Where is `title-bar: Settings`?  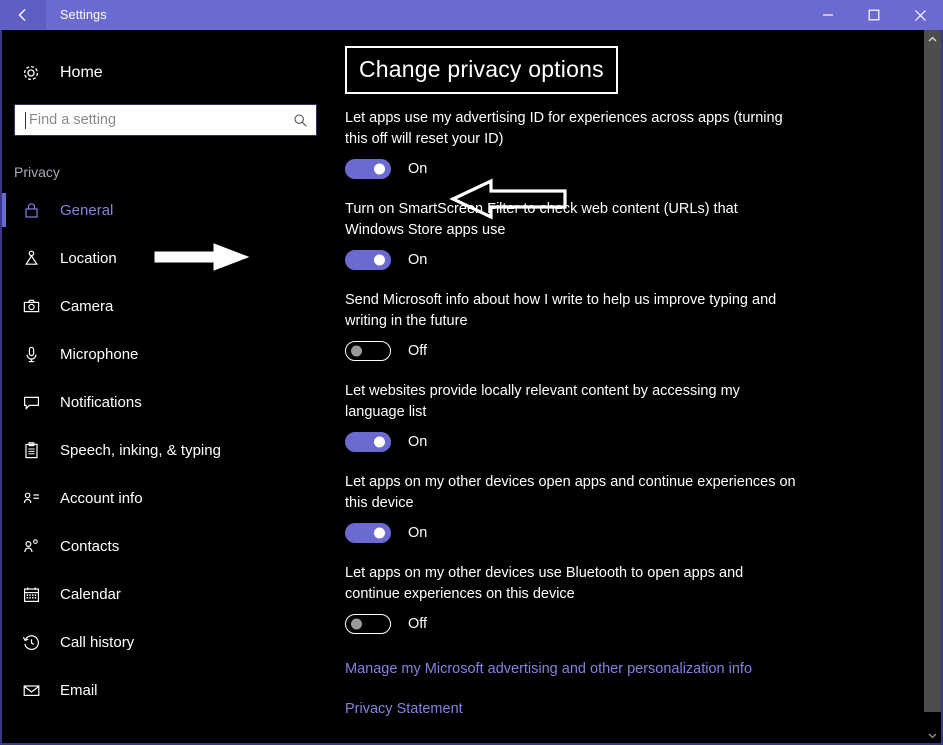
title-bar: Settings is located at coordinates (471, 15).